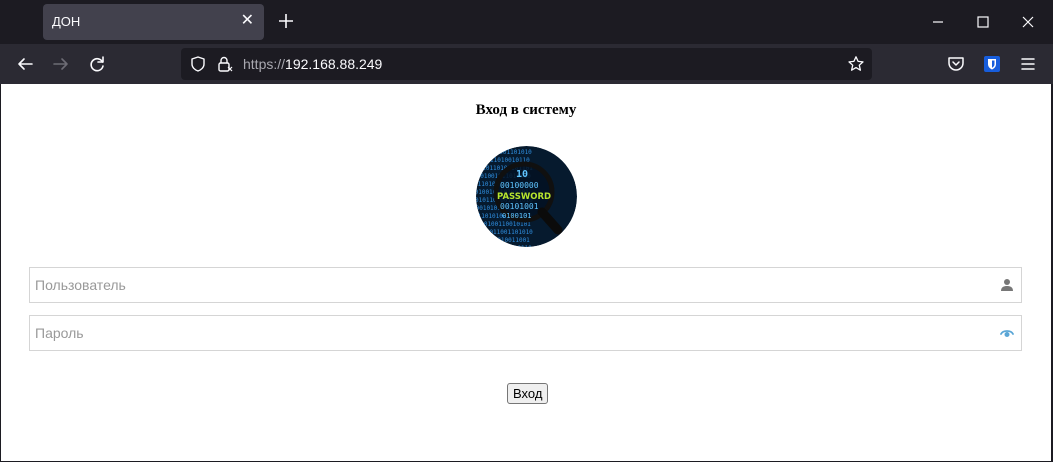 Image resolution: width=1053 pixels, height=462 pixels. Describe the element at coordinates (504, 232) in the screenshot. I see `svg-text: 0101011001101010` at that location.